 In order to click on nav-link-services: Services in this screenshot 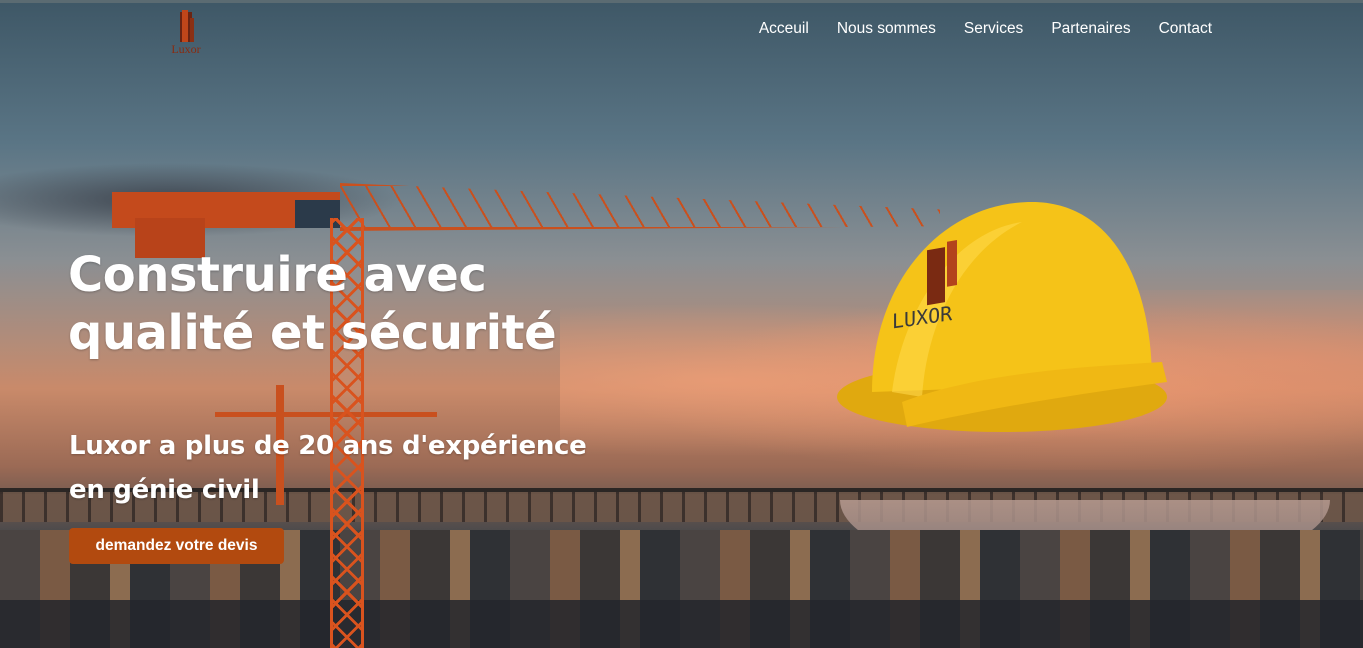, I will do `click(993, 29)`.